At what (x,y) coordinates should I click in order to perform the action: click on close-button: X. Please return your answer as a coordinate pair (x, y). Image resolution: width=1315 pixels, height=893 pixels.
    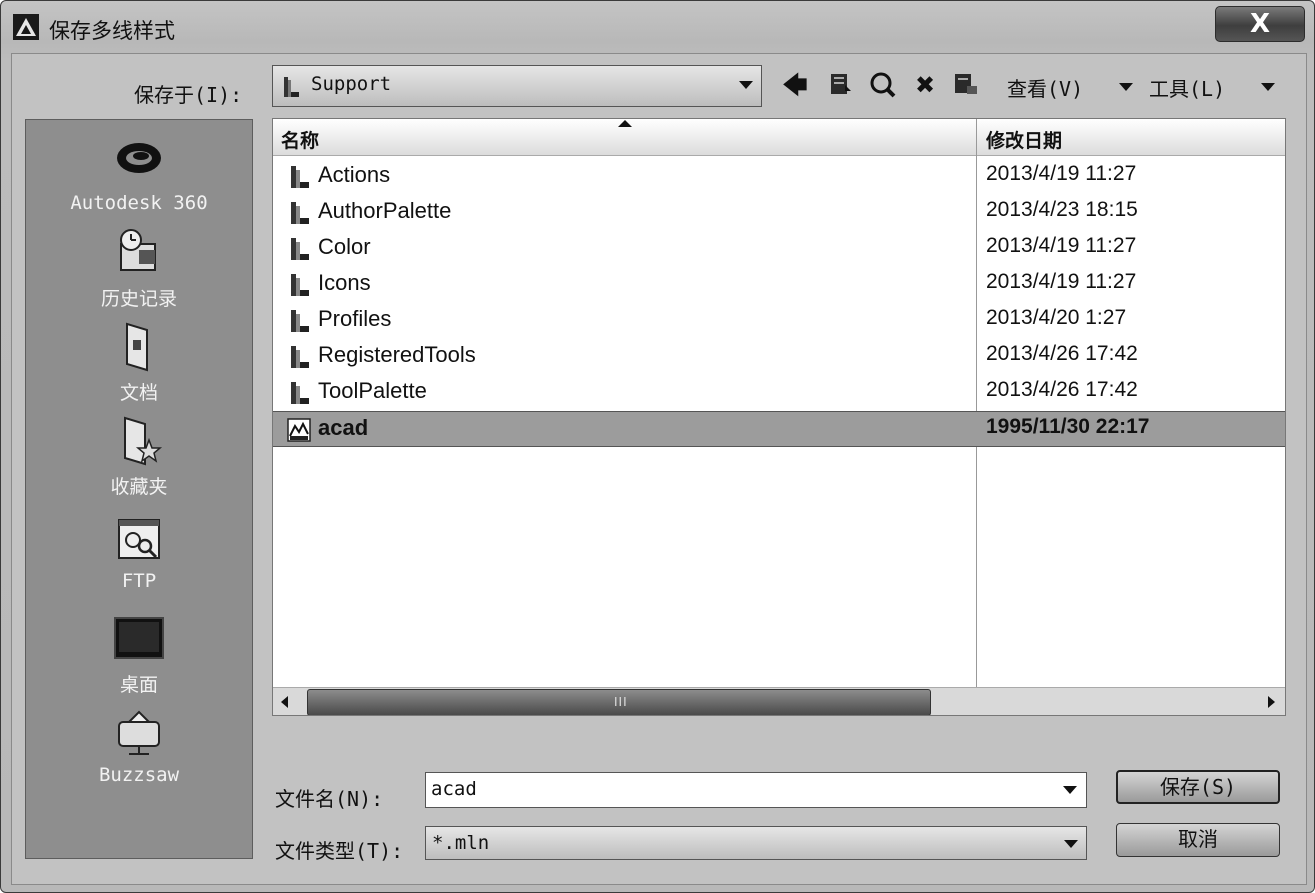
    Looking at the image, I should click on (1260, 24).